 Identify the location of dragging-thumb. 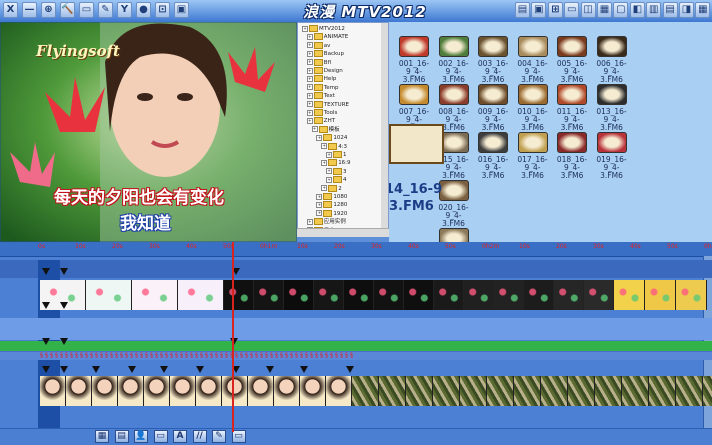
(416, 144).